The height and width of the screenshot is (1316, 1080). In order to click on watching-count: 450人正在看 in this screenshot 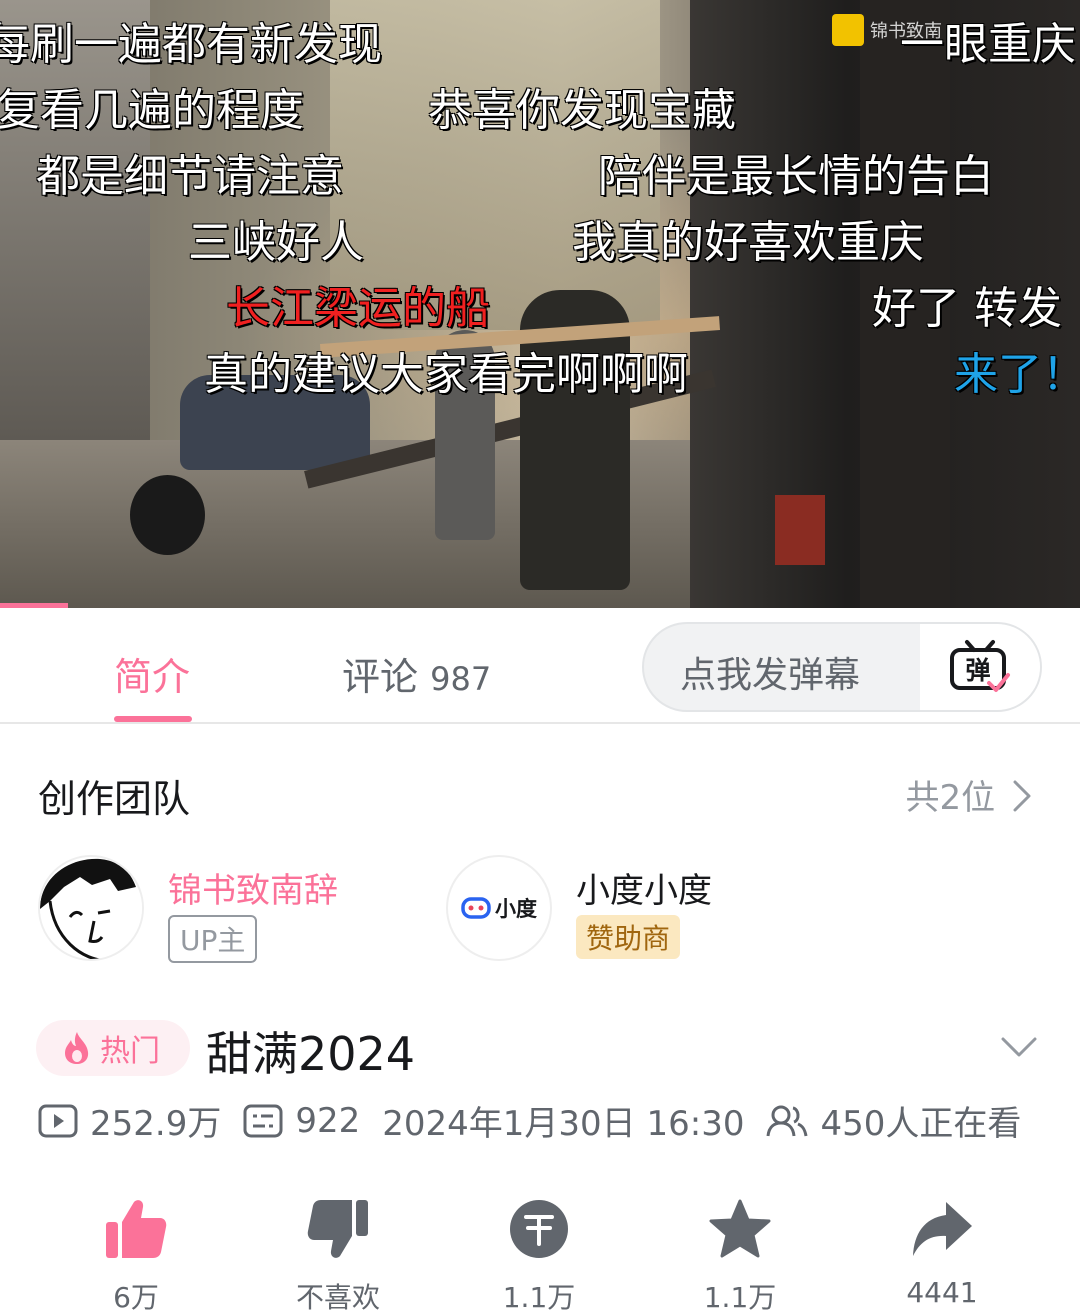, I will do `click(921, 1124)`.